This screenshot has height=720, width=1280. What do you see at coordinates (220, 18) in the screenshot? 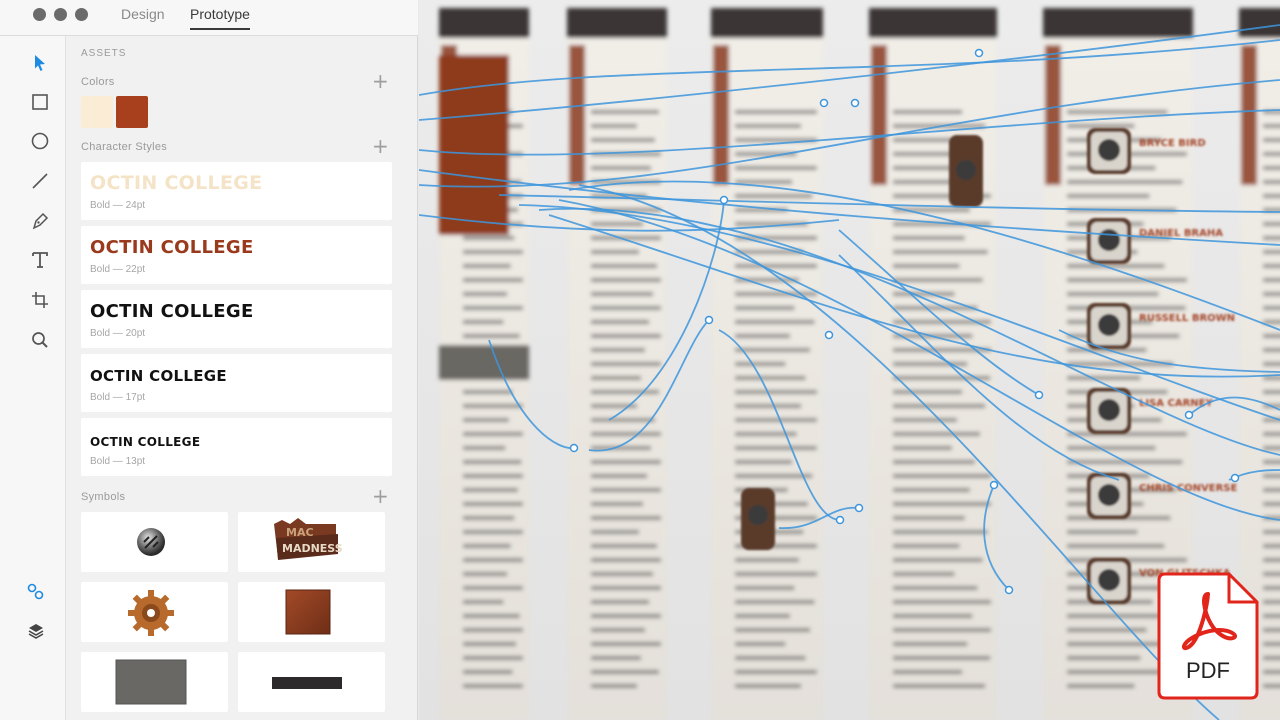
I see `tab-prototype: Prototype` at bounding box center [220, 18].